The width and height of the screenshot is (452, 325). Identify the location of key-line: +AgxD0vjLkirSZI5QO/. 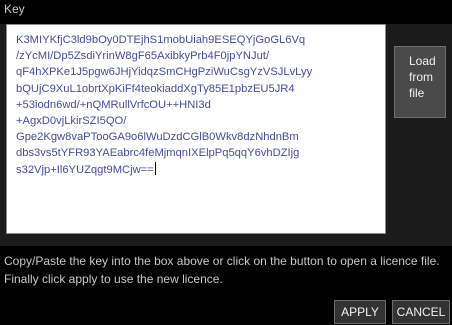
(71, 121).